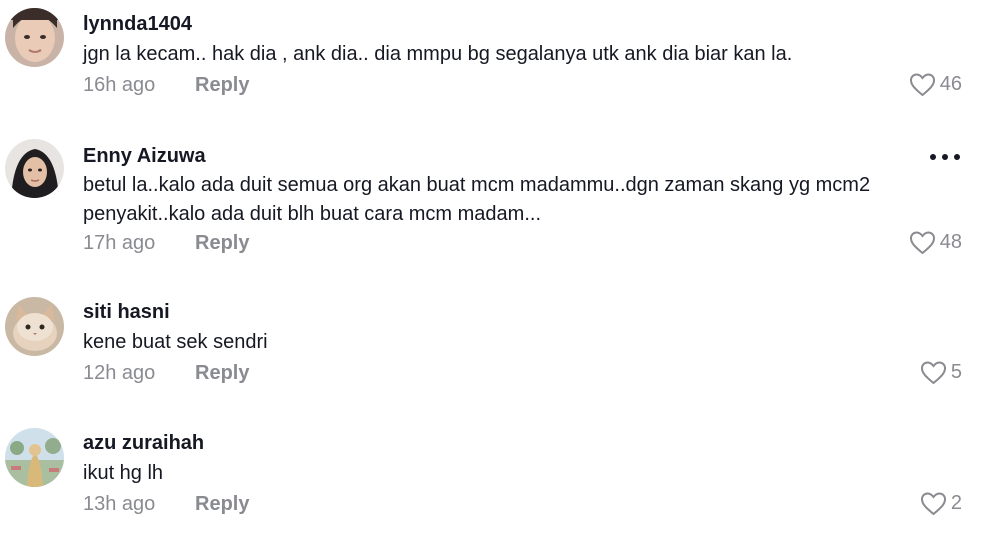 The height and width of the screenshot is (541, 982). I want to click on comment-meta: 12h ago Reply, so click(166, 373).